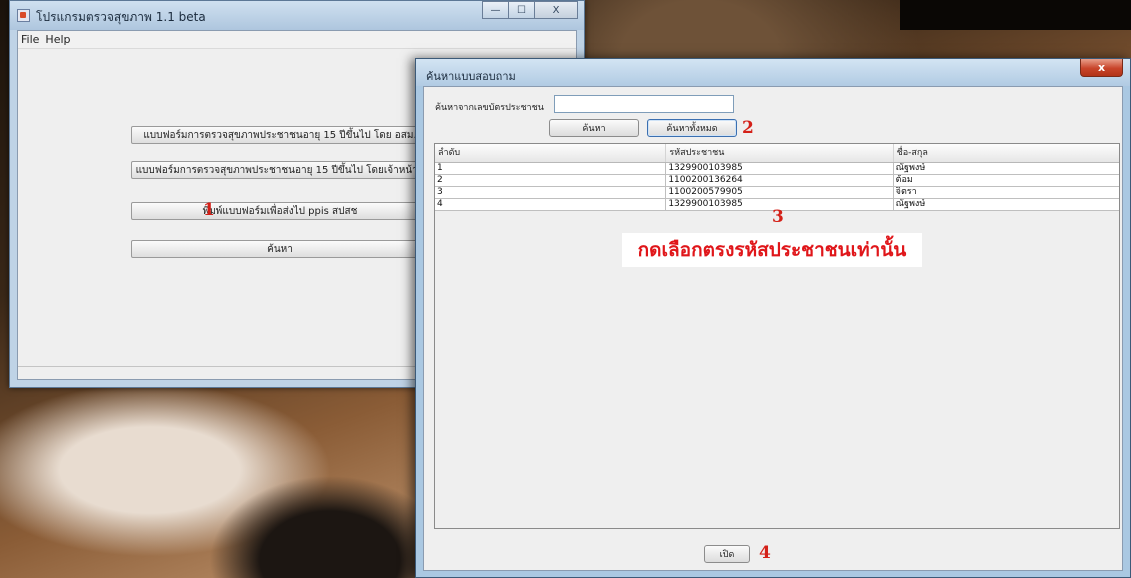 The height and width of the screenshot is (578, 1131). I want to click on close-button: X, so click(556, 10).